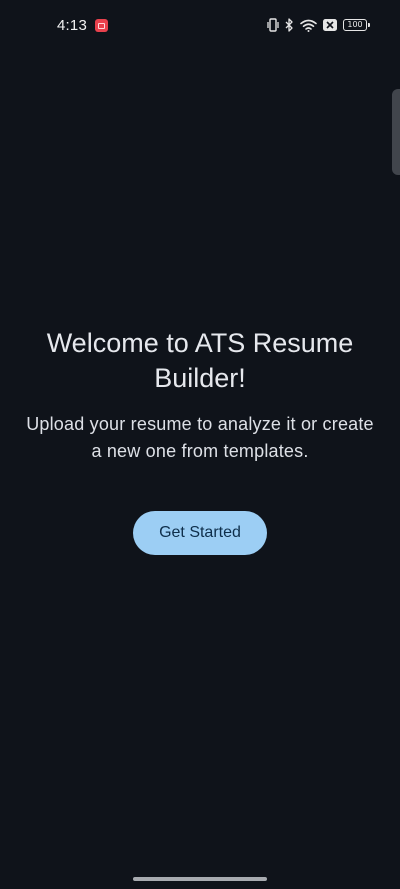 The image size is (400, 889). I want to click on status-icons: 100, so click(318, 25).